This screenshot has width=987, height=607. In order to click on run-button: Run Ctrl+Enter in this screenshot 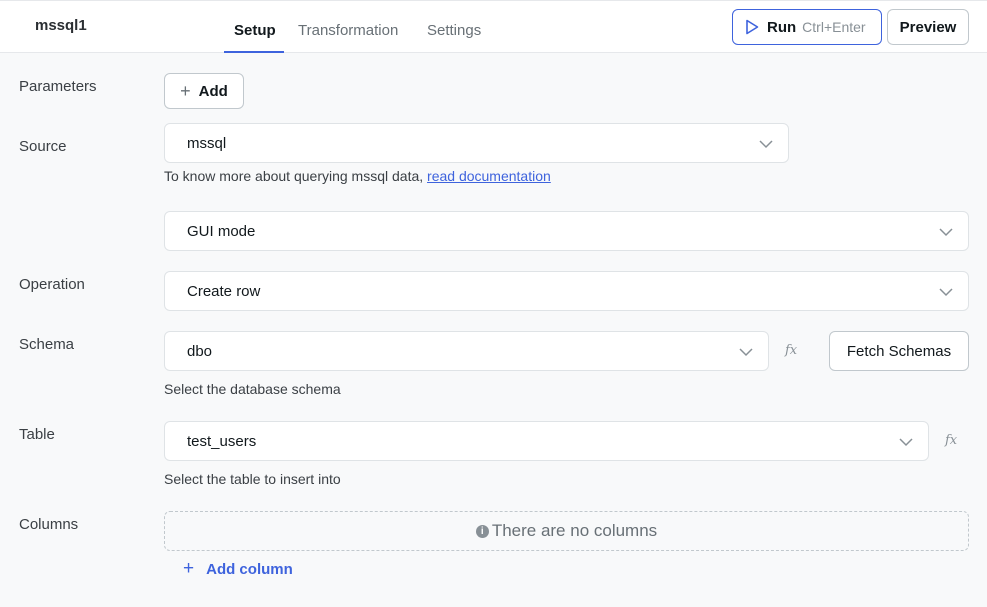, I will do `click(807, 27)`.